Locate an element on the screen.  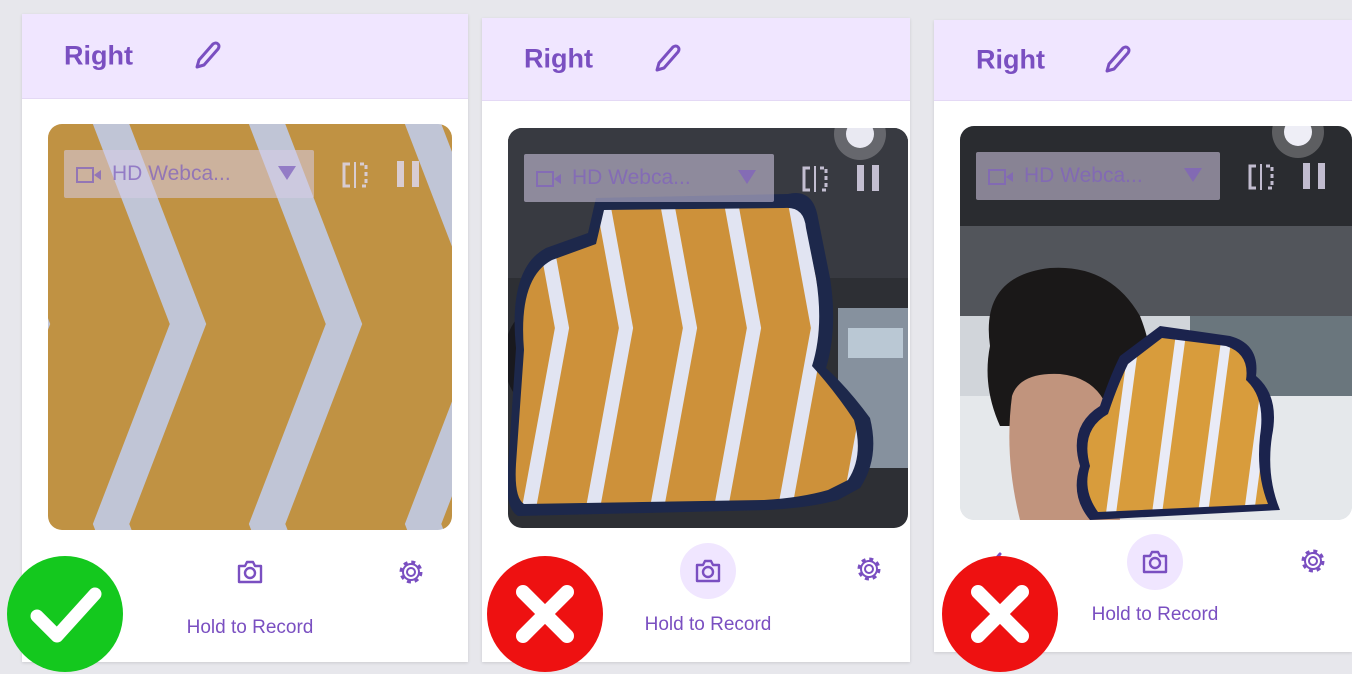
checkmark-icon is located at coordinates (66, 615).